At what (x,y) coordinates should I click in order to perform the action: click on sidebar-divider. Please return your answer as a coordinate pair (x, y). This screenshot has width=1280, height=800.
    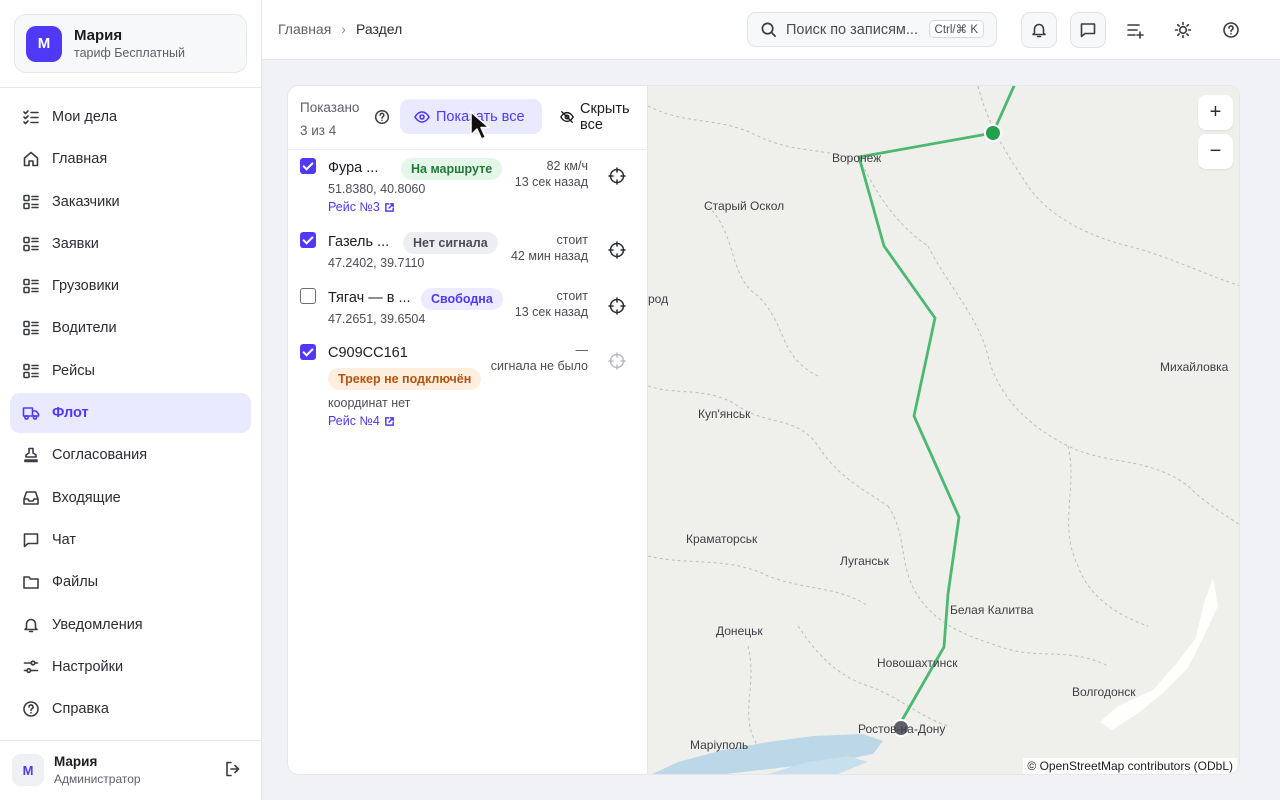
    Looking at the image, I should click on (130, 87).